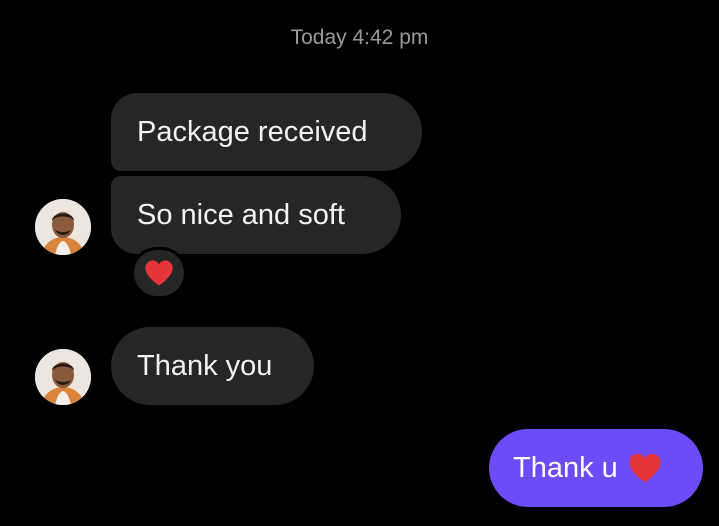 The height and width of the screenshot is (526, 719). I want to click on message-text: Thank you, so click(205, 365).